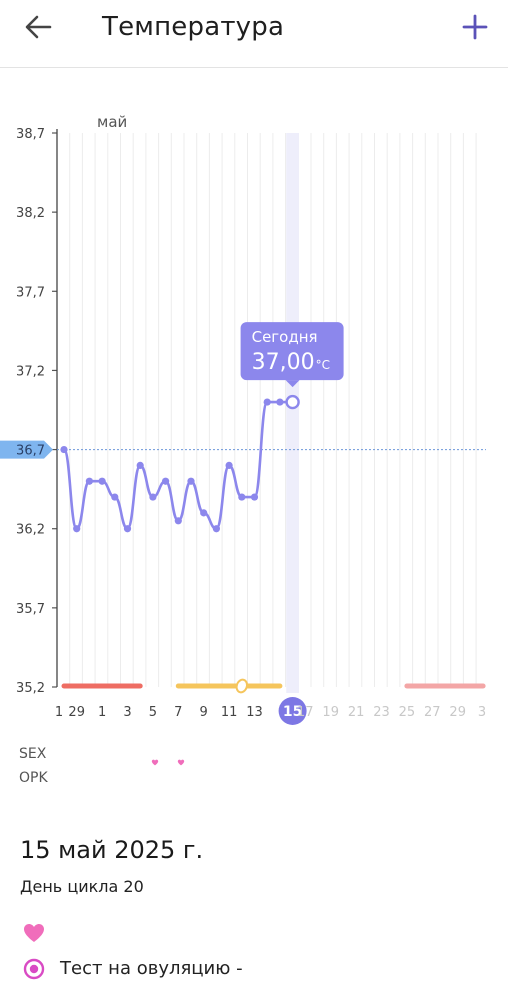 This screenshot has width=508, height=1000. What do you see at coordinates (254, 712) in the screenshot?
I see `x-tick-label: 13` at bounding box center [254, 712].